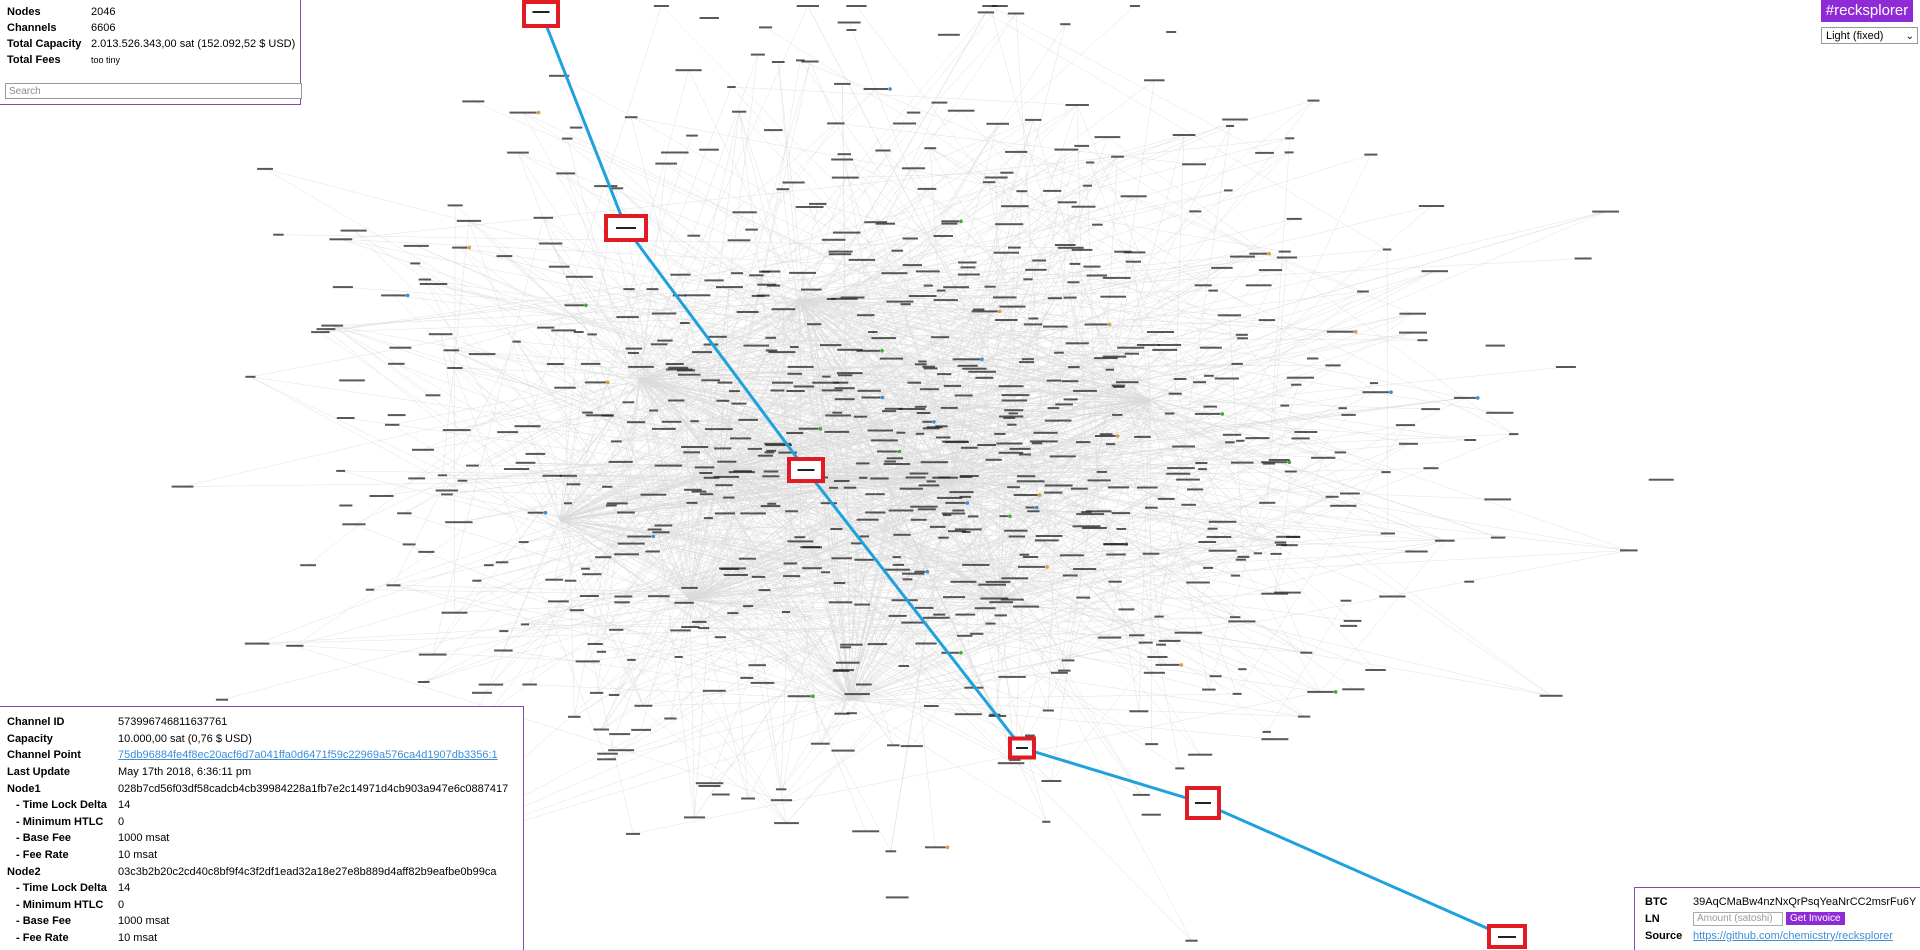 The image size is (1920, 950). What do you see at coordinates (1869, 35) in the screenshot?
I see `theme-select: Light (fixed) ⌄` at bounding box center [1869, 35].